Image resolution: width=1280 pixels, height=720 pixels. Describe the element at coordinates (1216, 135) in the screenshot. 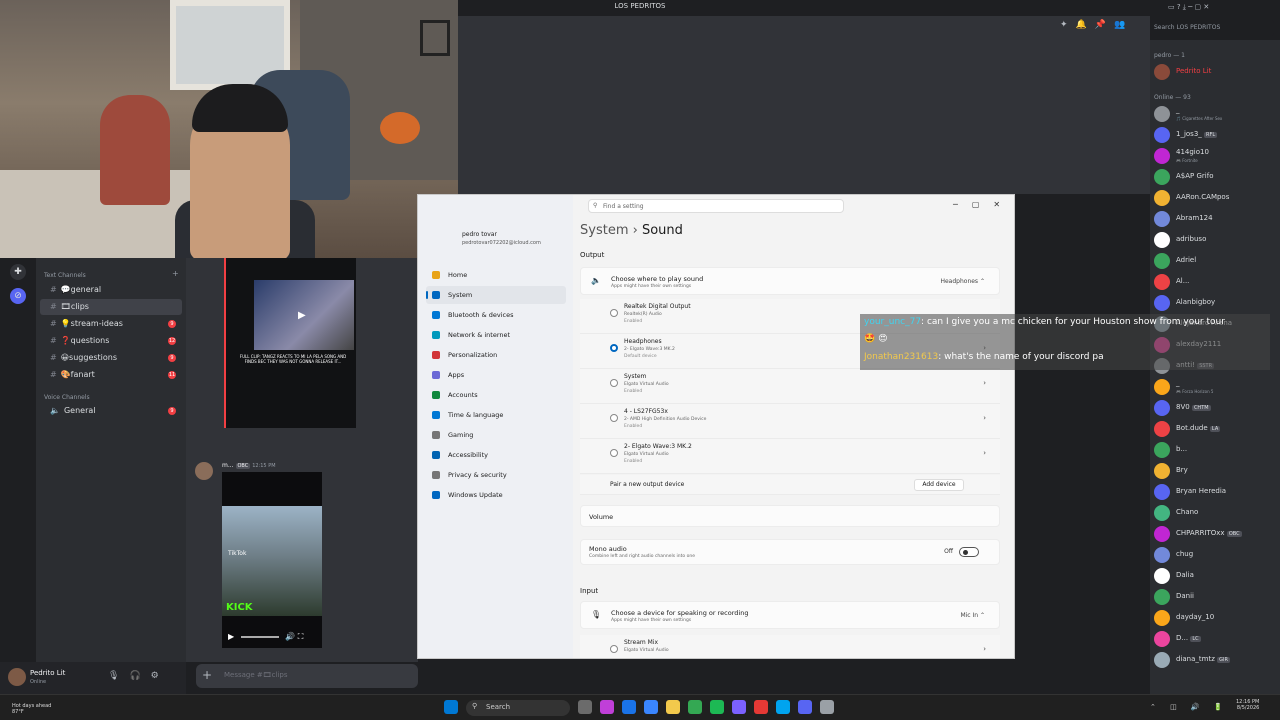

I see `member-item: 1_jos3_ RFL` at that location.